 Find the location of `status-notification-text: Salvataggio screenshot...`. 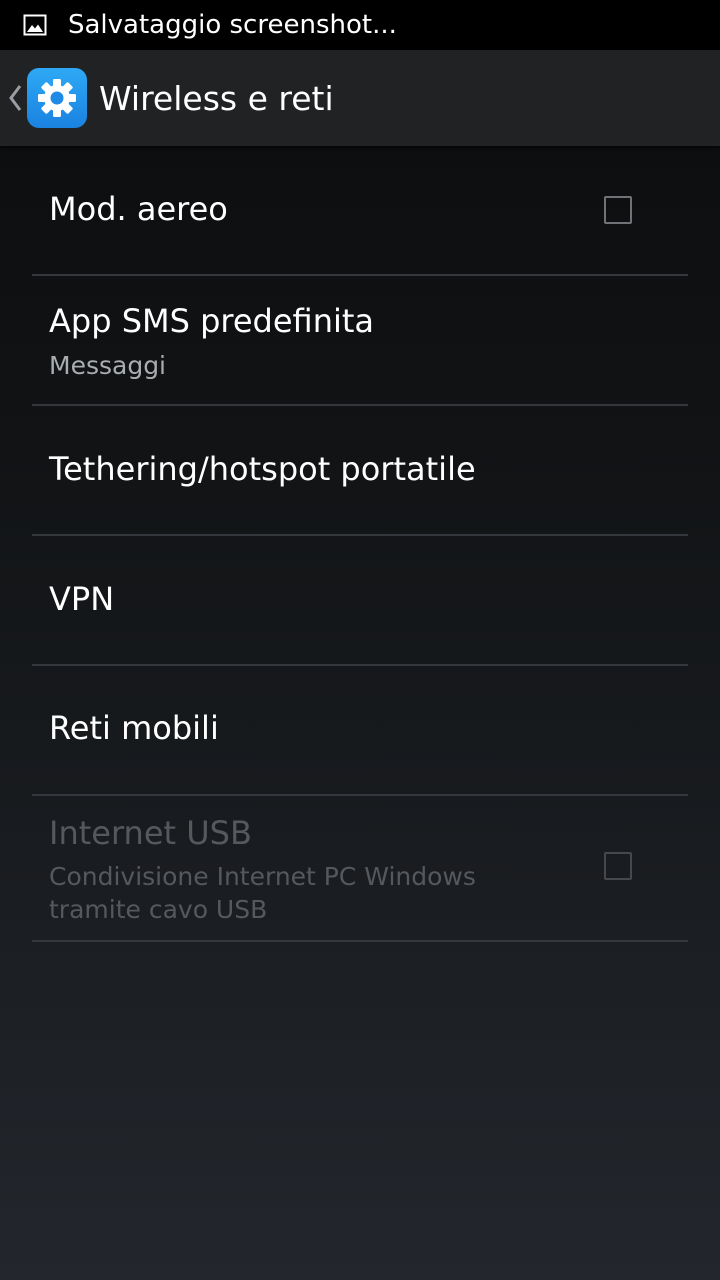

status-notification-text: Salvataggio screenshot... is located at coordinates (232, 25).